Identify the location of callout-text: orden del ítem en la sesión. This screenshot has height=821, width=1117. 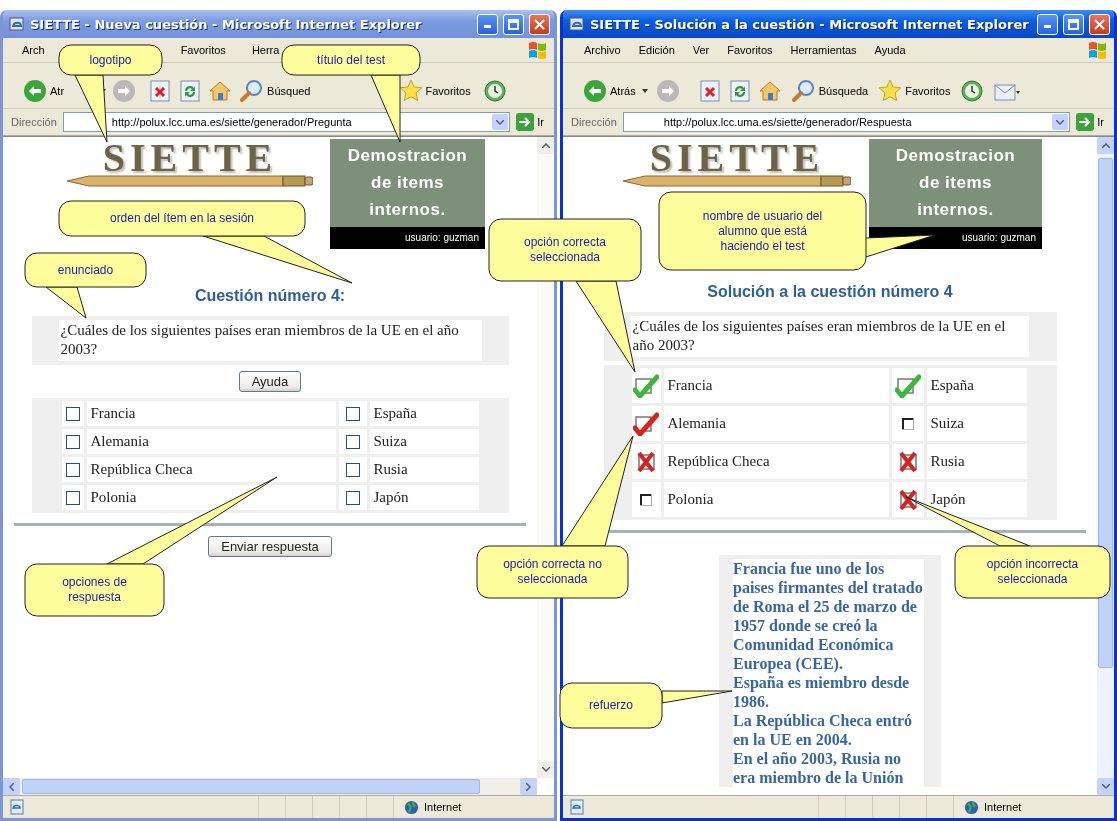
(182, 218).